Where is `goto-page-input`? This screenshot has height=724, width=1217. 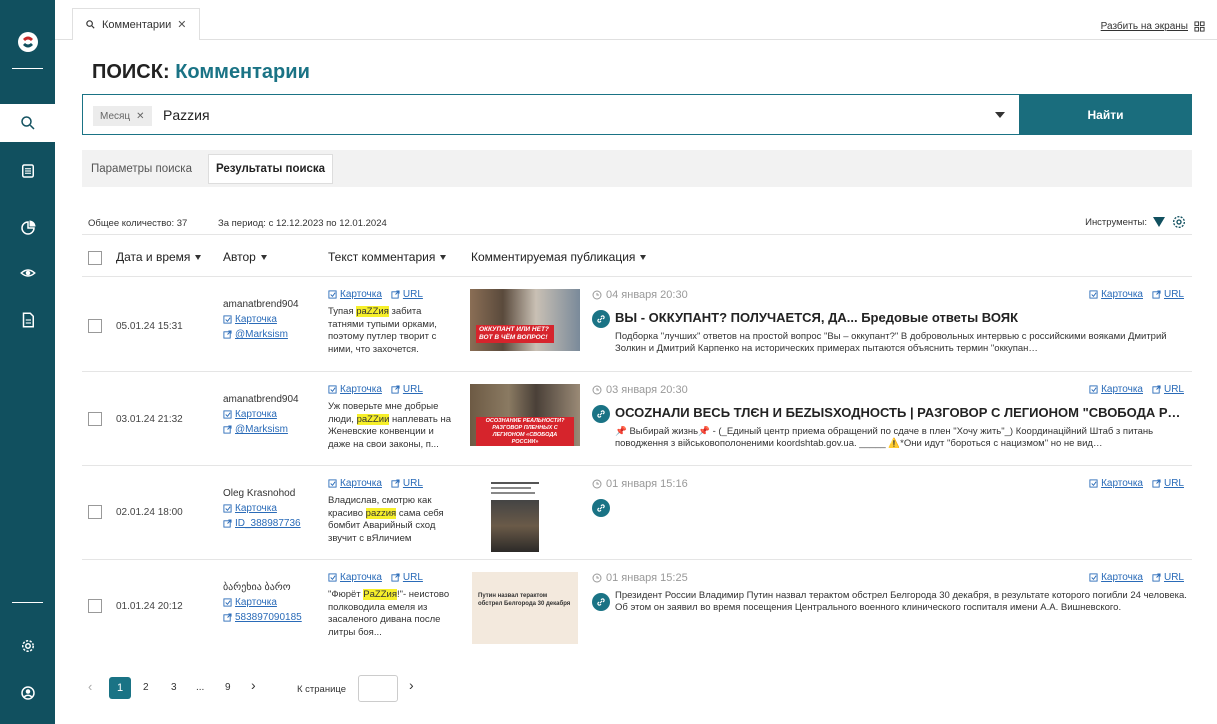
goto-page-input is located at coordinates (378, 688).